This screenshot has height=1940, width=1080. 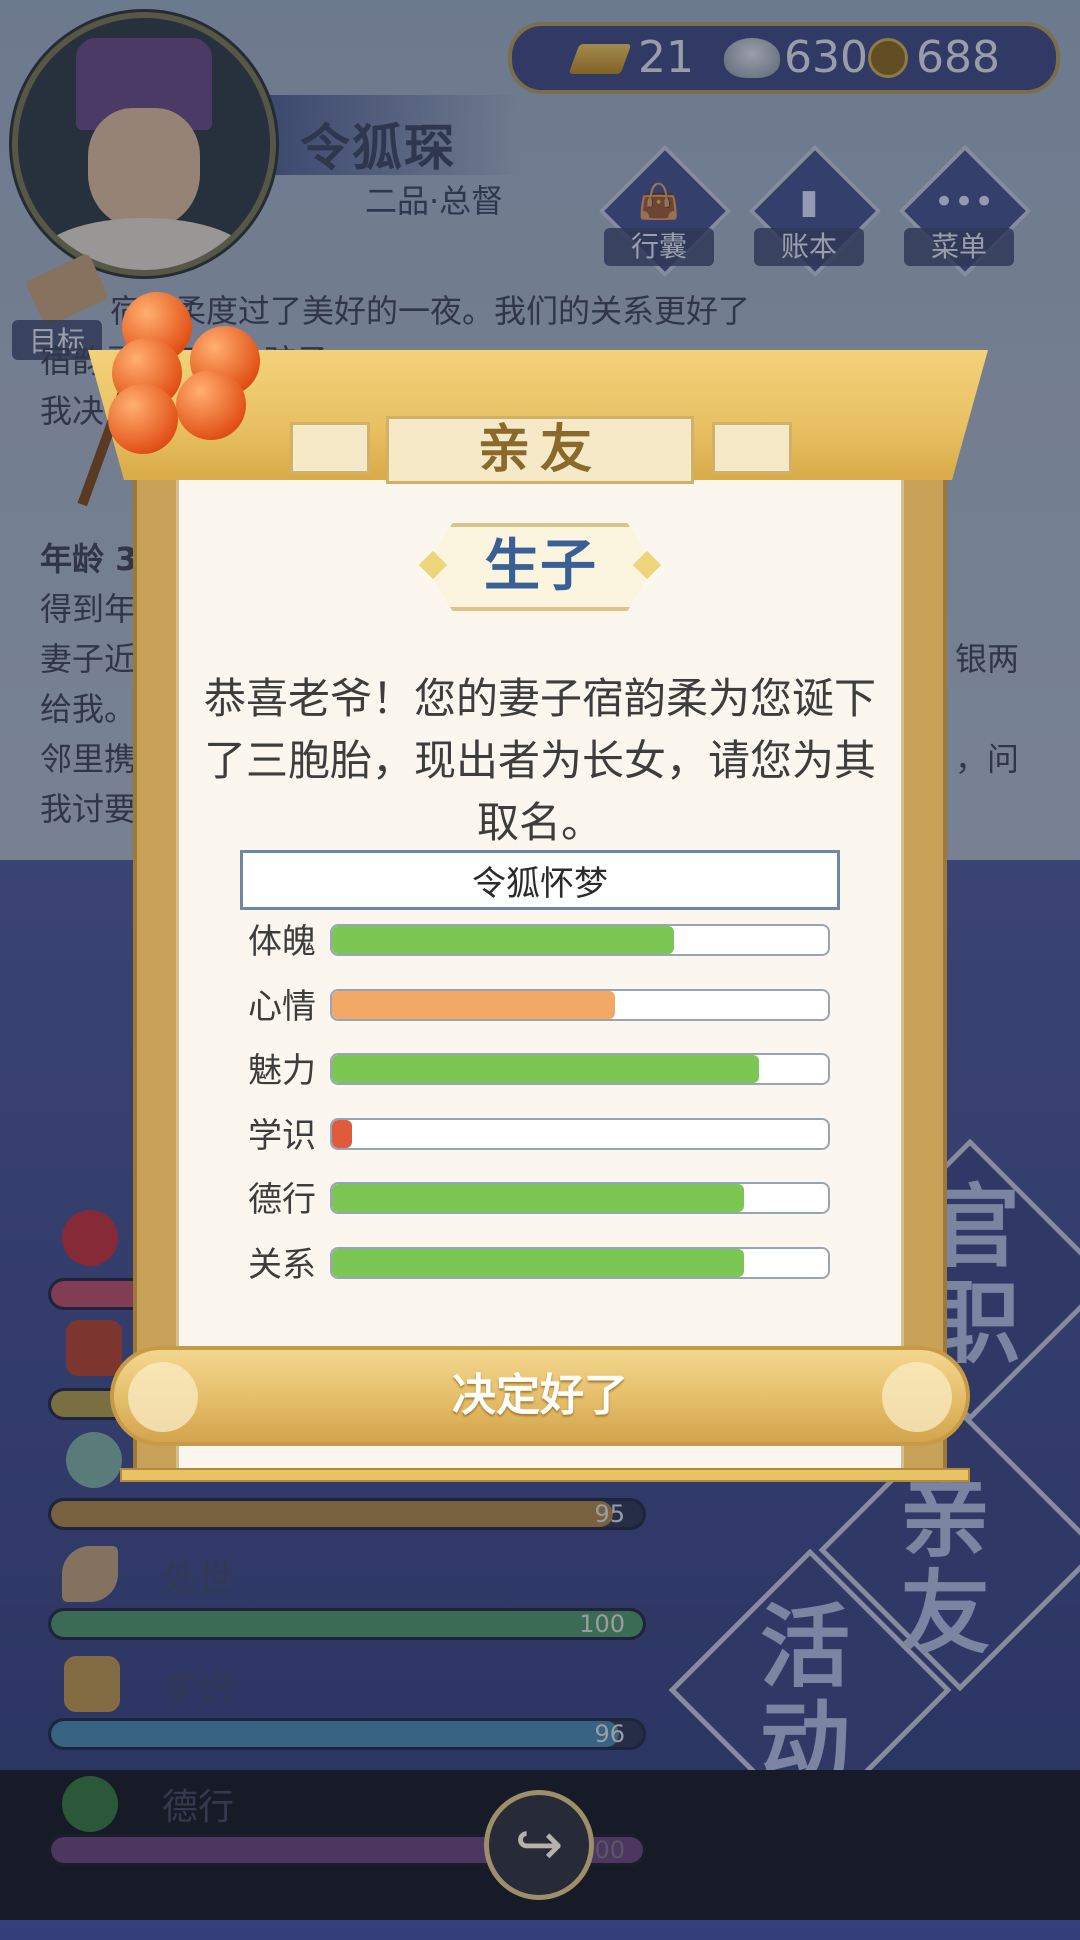 I want to click on stat-label: 关系, so click(x=282, y=1265).